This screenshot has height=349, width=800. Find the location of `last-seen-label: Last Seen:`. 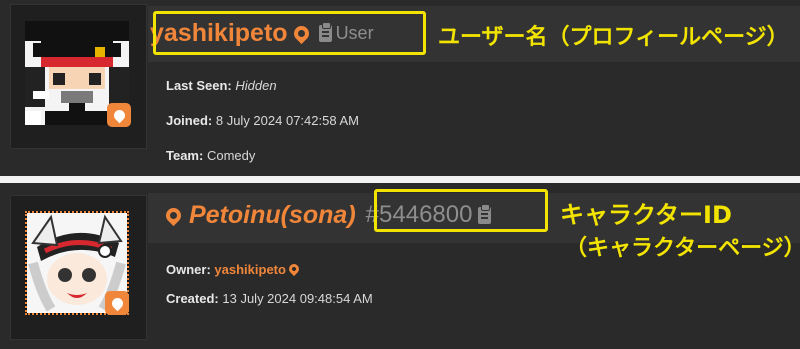

last-seen-label: Last Seen: is located at coordinates (199, 85).